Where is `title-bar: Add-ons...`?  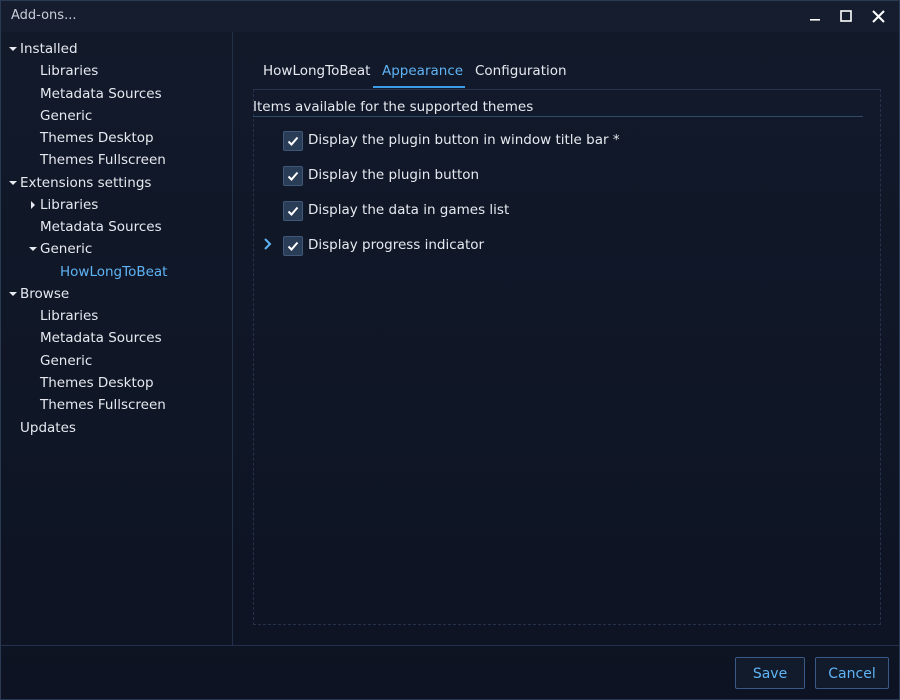 title-bar: Add-ons... is located at coordinates (450, 16).